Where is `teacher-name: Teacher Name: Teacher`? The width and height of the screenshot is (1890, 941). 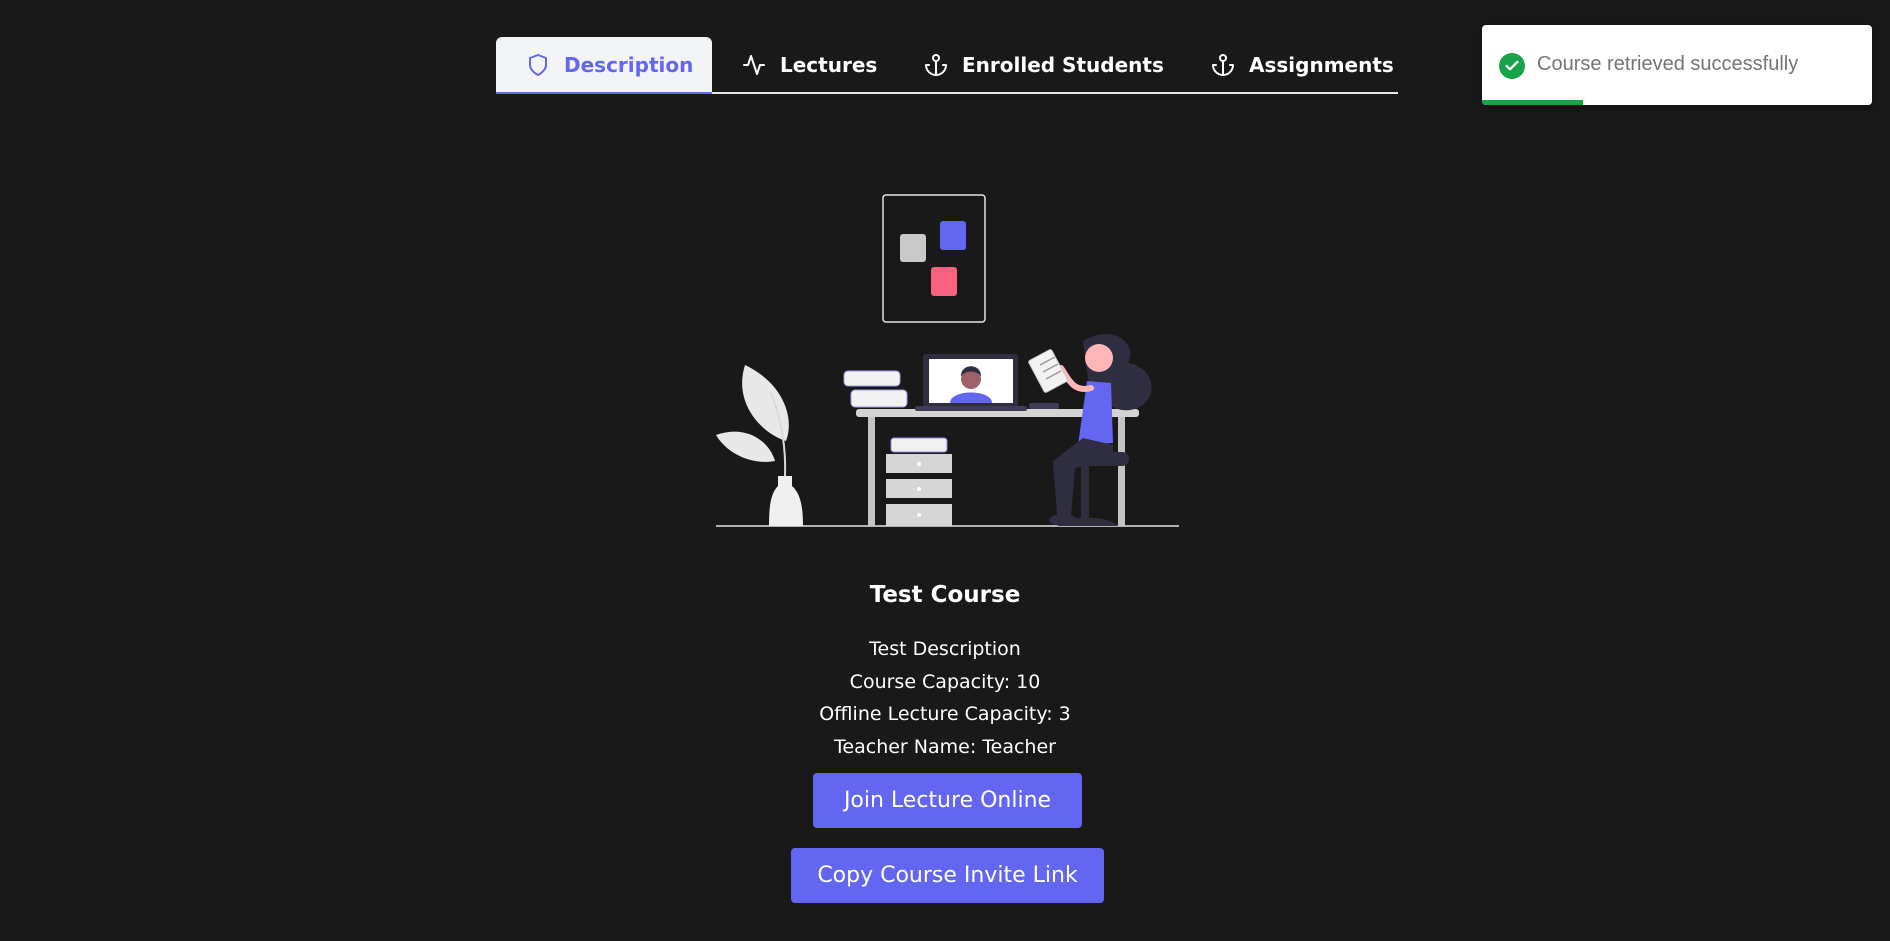 teacher-name: Teacher Name: Teacher is located at coordinates (945, 747).